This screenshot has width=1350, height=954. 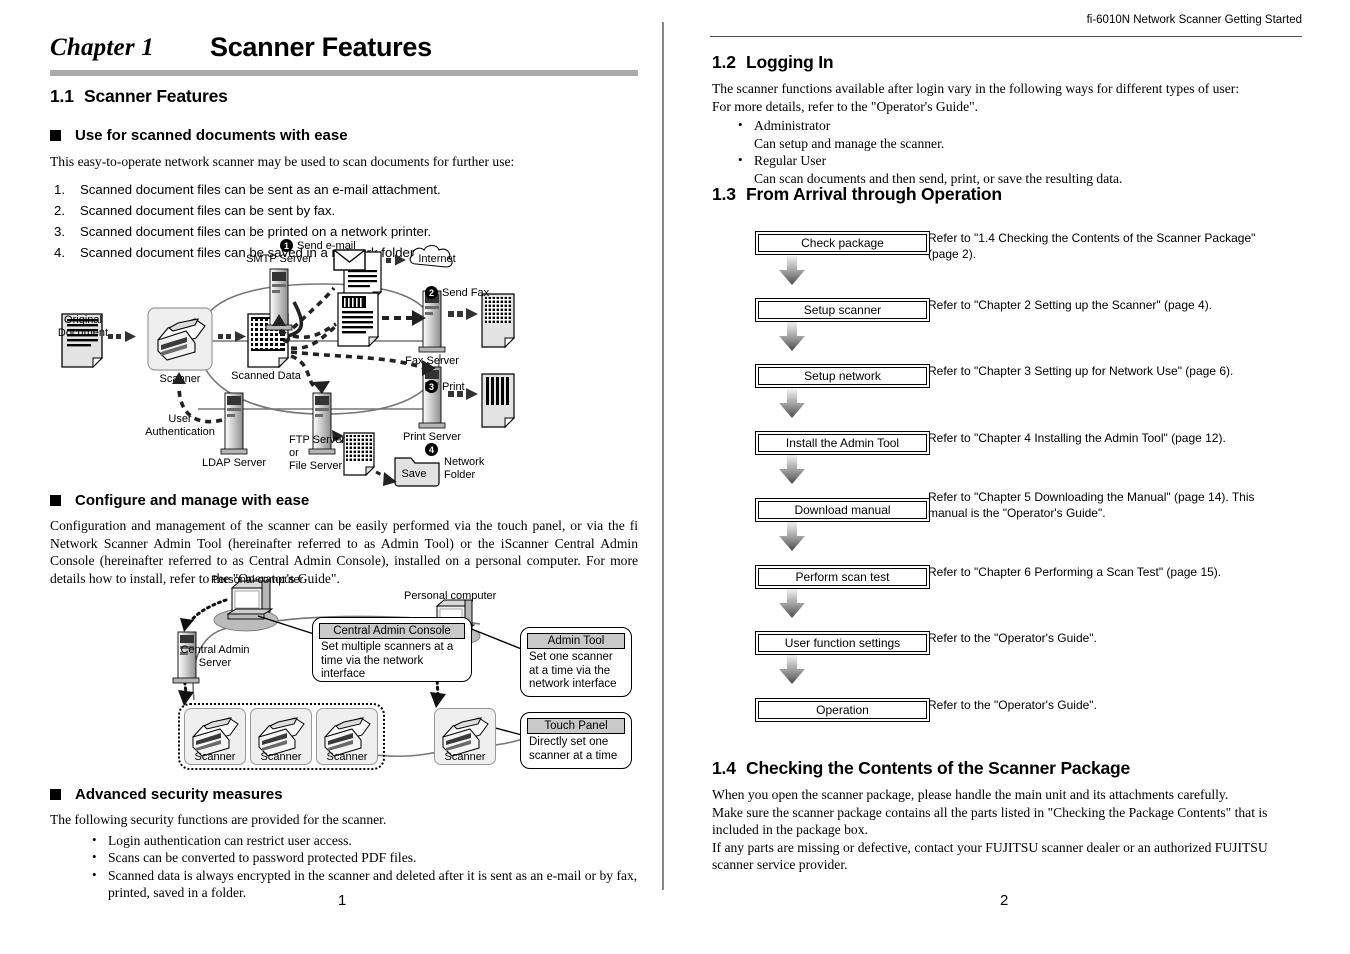 What do you see at coordinates (59, 189) in the screenshot?
I see `list-item-number: 1.` at bounding box center [59, 189].